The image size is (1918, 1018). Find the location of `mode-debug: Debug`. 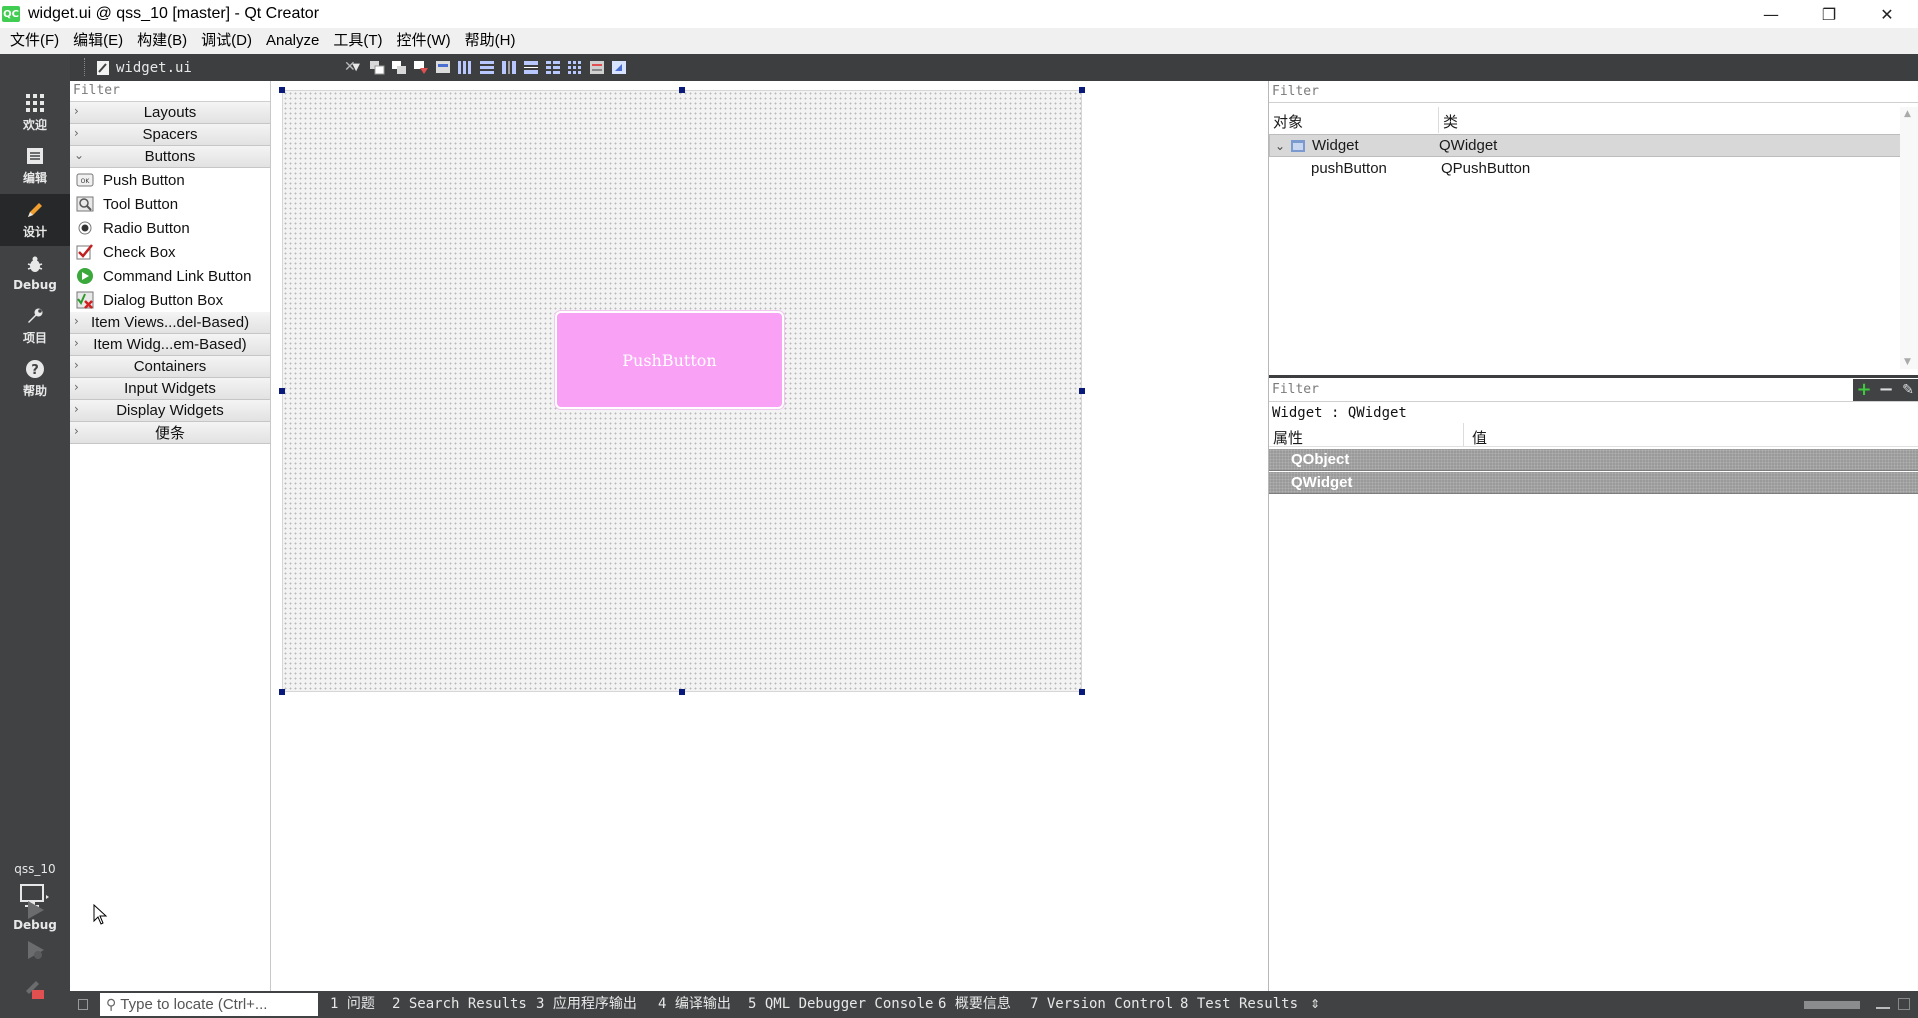

mode-debug: Debug is located at coordinates (35, 273).